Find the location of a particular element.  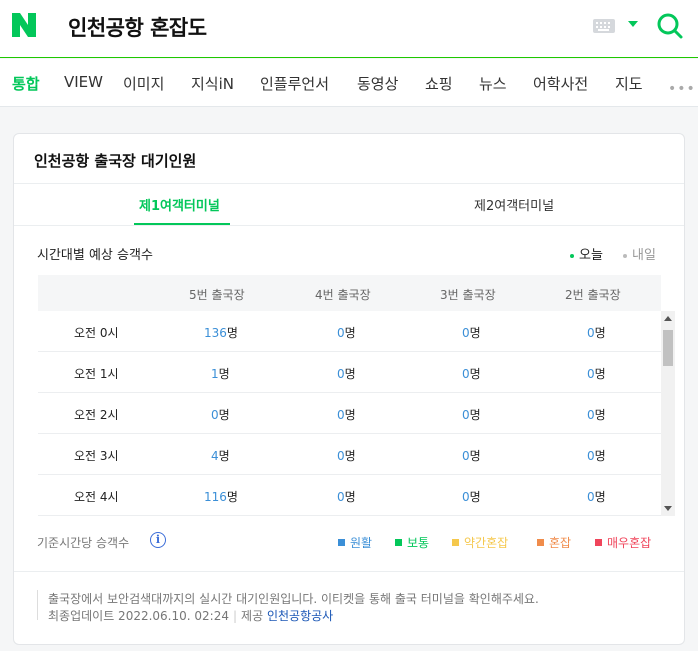

scrollbar is located at coordinates (668, 413).